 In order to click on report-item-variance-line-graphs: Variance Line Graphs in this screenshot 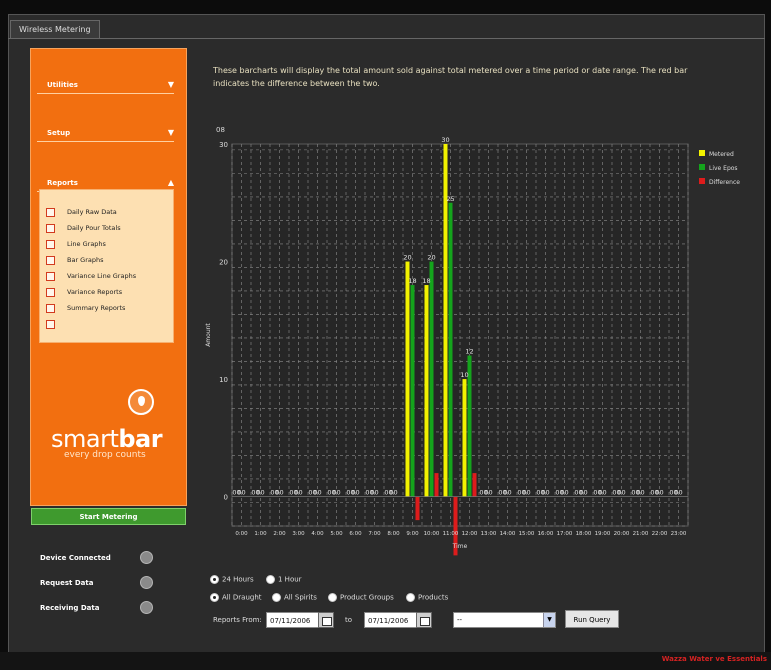, I will do `click(91, 278)`.